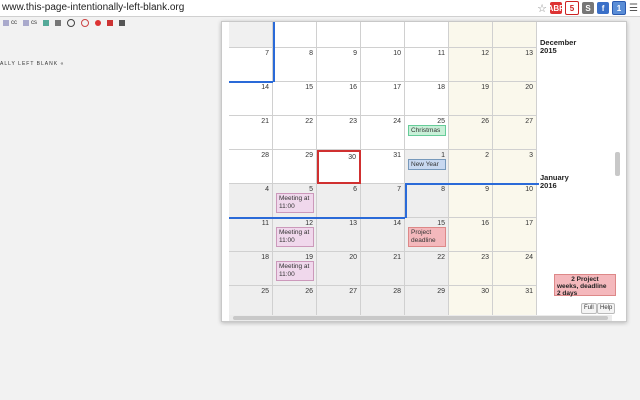  Describe the element at coordinates (251, 300) in the screenshot. I see `calendar-day-cell: 25` at that location.